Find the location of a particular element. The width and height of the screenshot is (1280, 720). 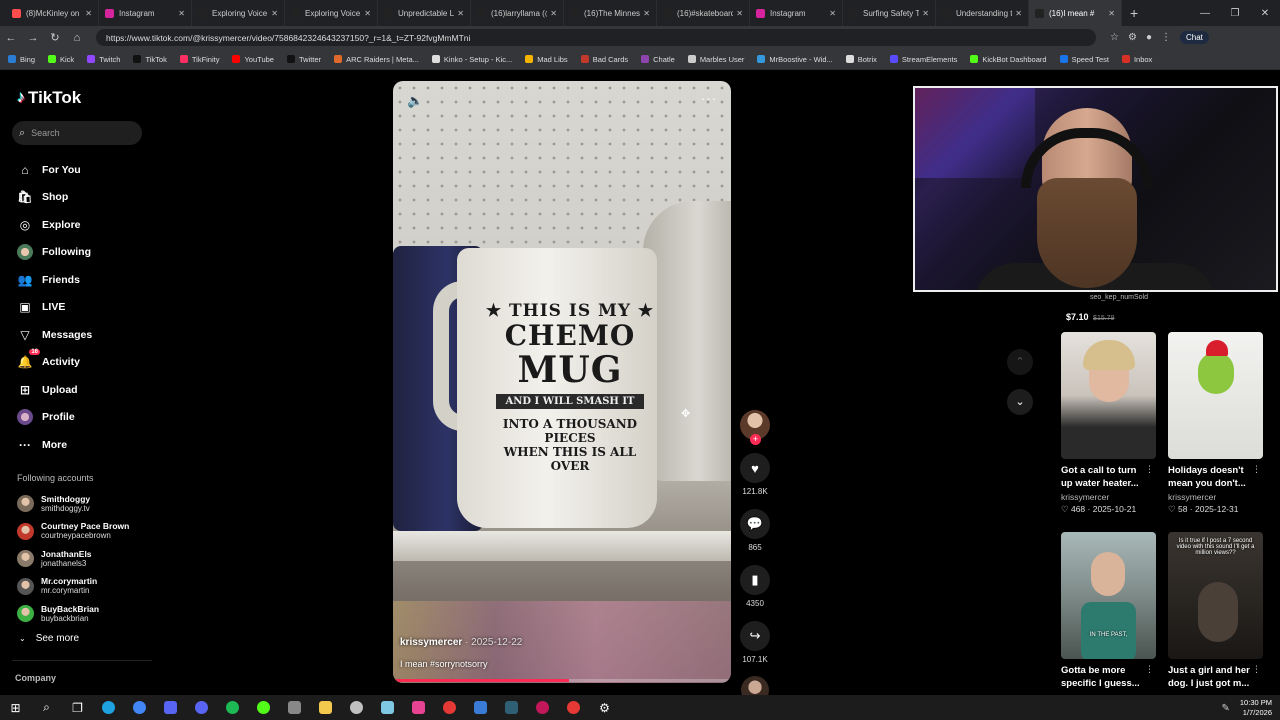

bookmark-item: Twitch is located at coordinates (103, 59).